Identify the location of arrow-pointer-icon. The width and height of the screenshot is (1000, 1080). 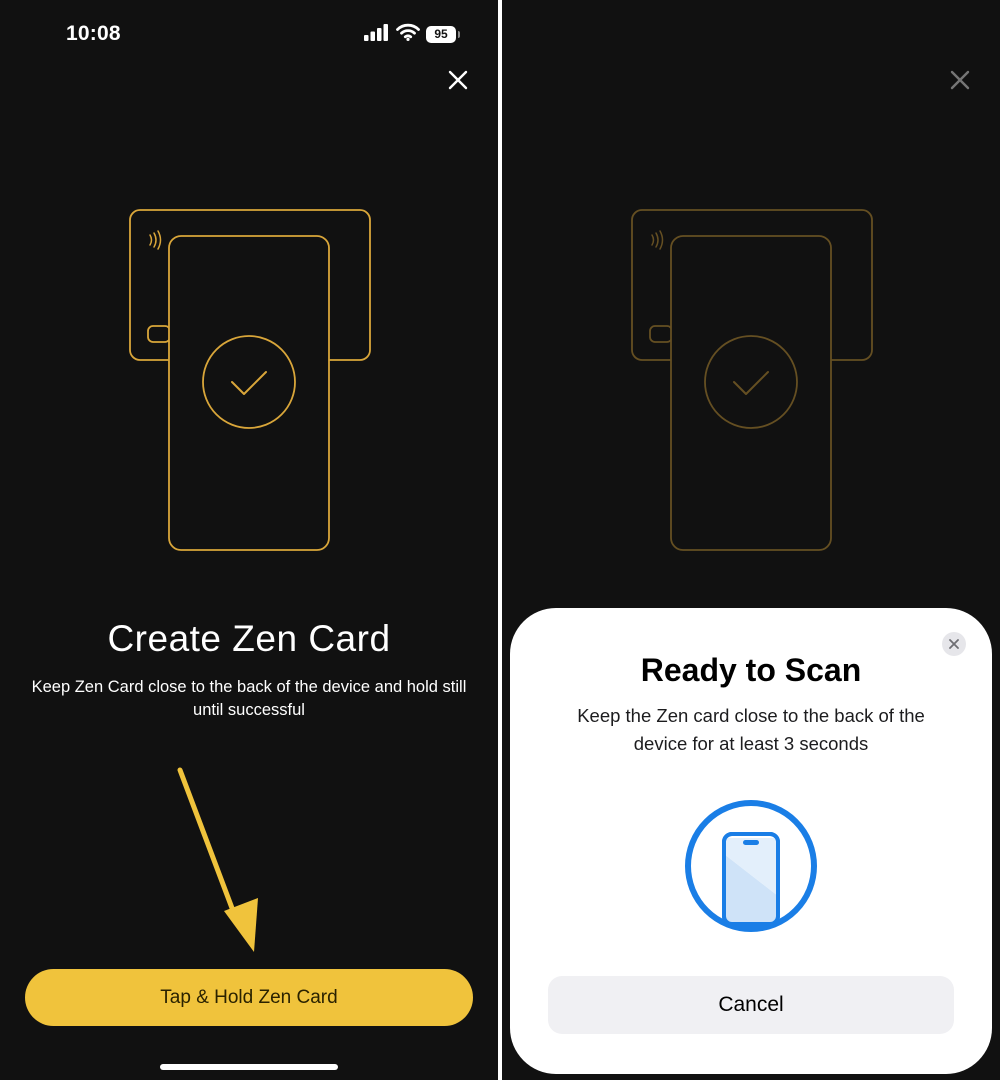
(220, 866).